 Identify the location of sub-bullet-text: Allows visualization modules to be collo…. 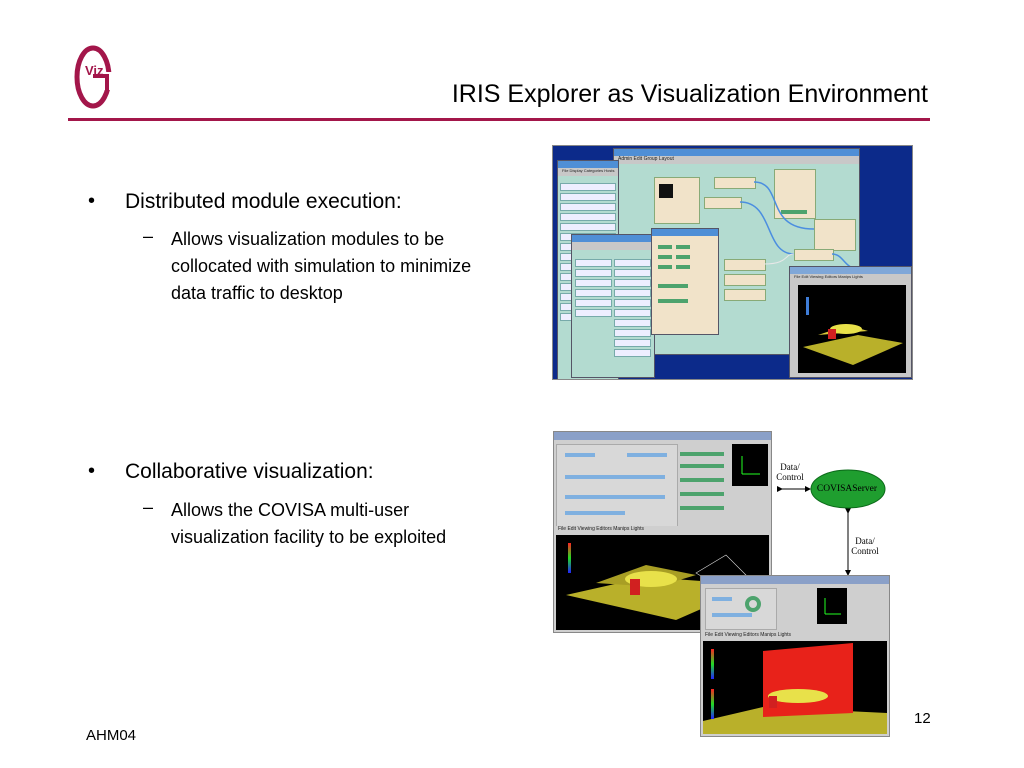
(321, 266).